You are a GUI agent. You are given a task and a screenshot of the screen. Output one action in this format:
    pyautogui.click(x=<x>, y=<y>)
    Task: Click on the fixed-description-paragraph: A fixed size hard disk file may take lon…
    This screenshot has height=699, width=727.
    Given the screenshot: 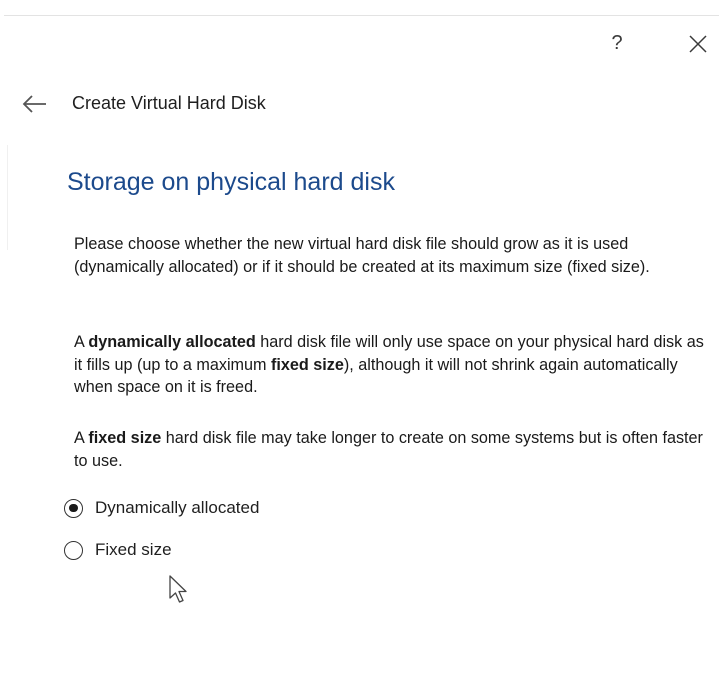 What is the action you would take?
    pyautogui.click(x=394, y=449)
    